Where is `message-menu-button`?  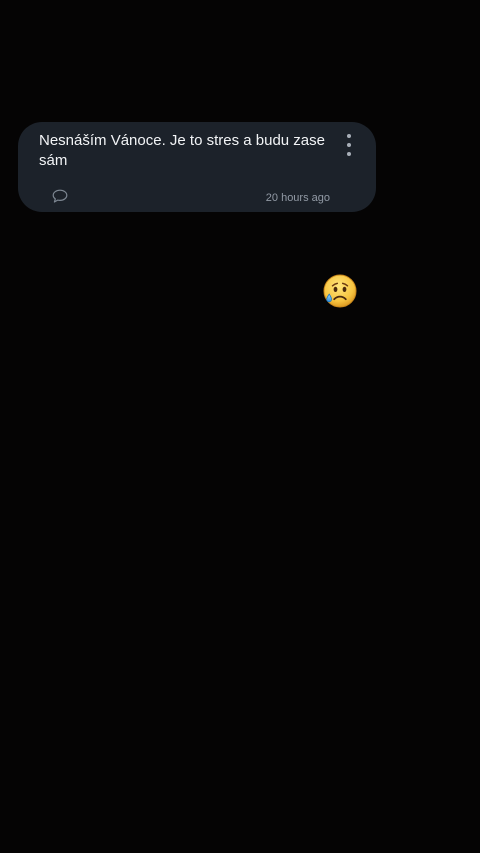
message-menu-button is located at coordinates (349, 145).